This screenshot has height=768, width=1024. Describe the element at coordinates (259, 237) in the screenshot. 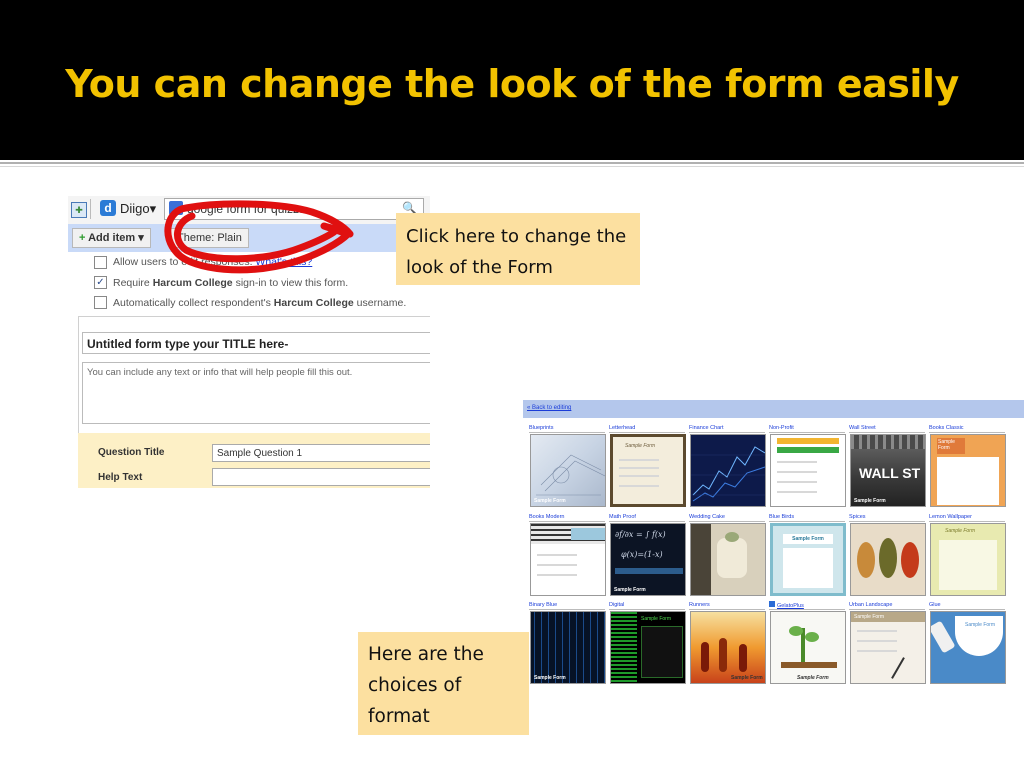

I see `red-circle-annotation` at that location.